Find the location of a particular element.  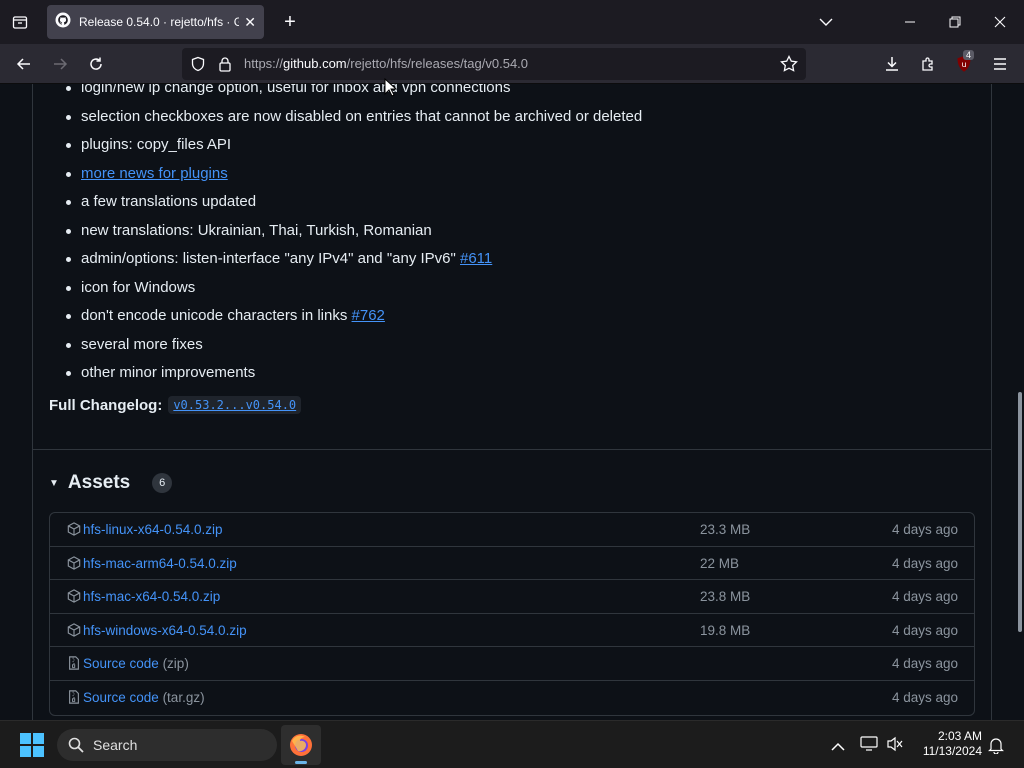

issue-762-link: #762 is located at coordinates (368, 315).